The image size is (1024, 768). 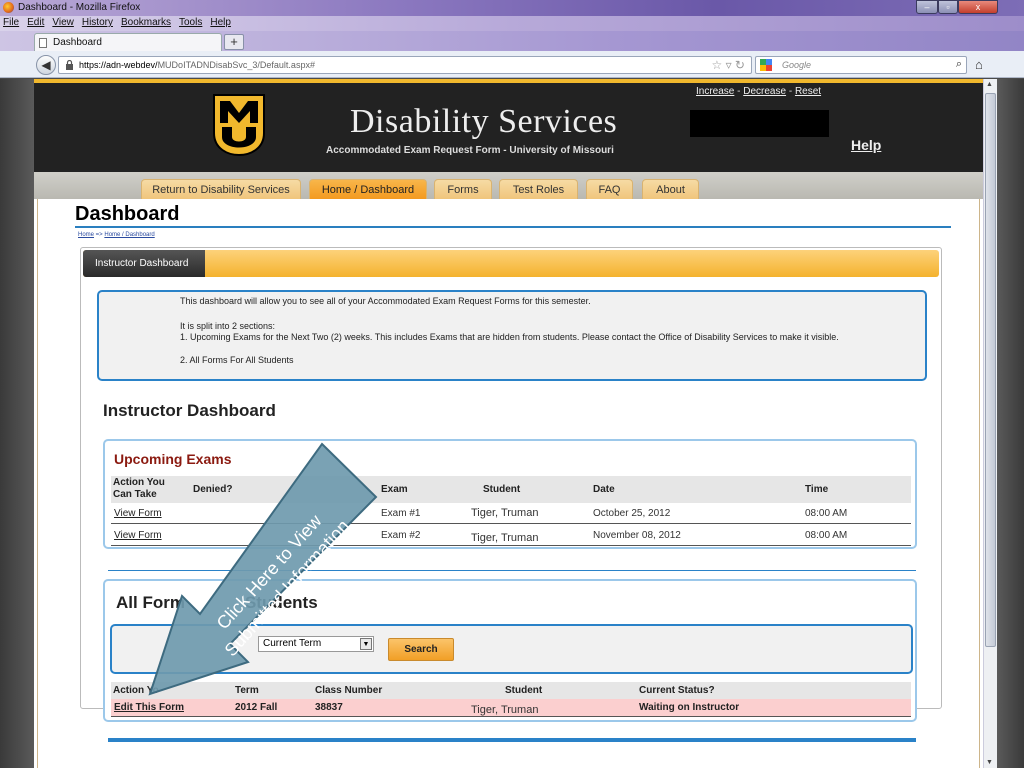 I want to click on edit-this-form-link: Edit This Form, so click(x=149, y=707).